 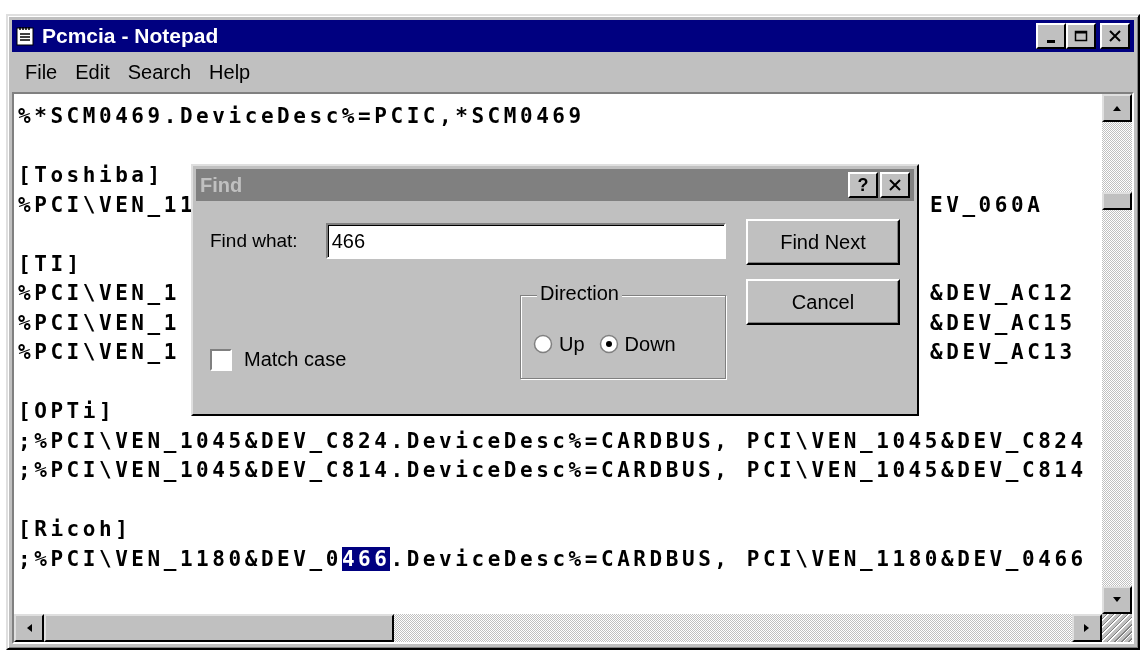 What do you see at coordinates (131, 36) in the screenshot?
I see `window-title: Pcmcia - Notepad` at bounding box center [131, 36].